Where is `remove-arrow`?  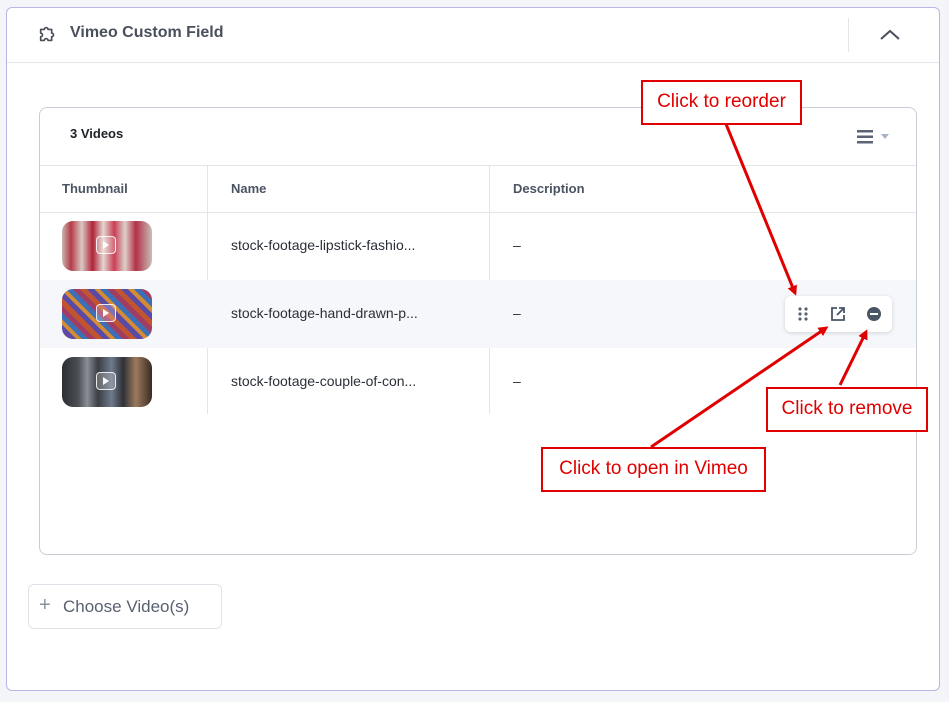 remove-arrow is located at coordinates (853, 357).